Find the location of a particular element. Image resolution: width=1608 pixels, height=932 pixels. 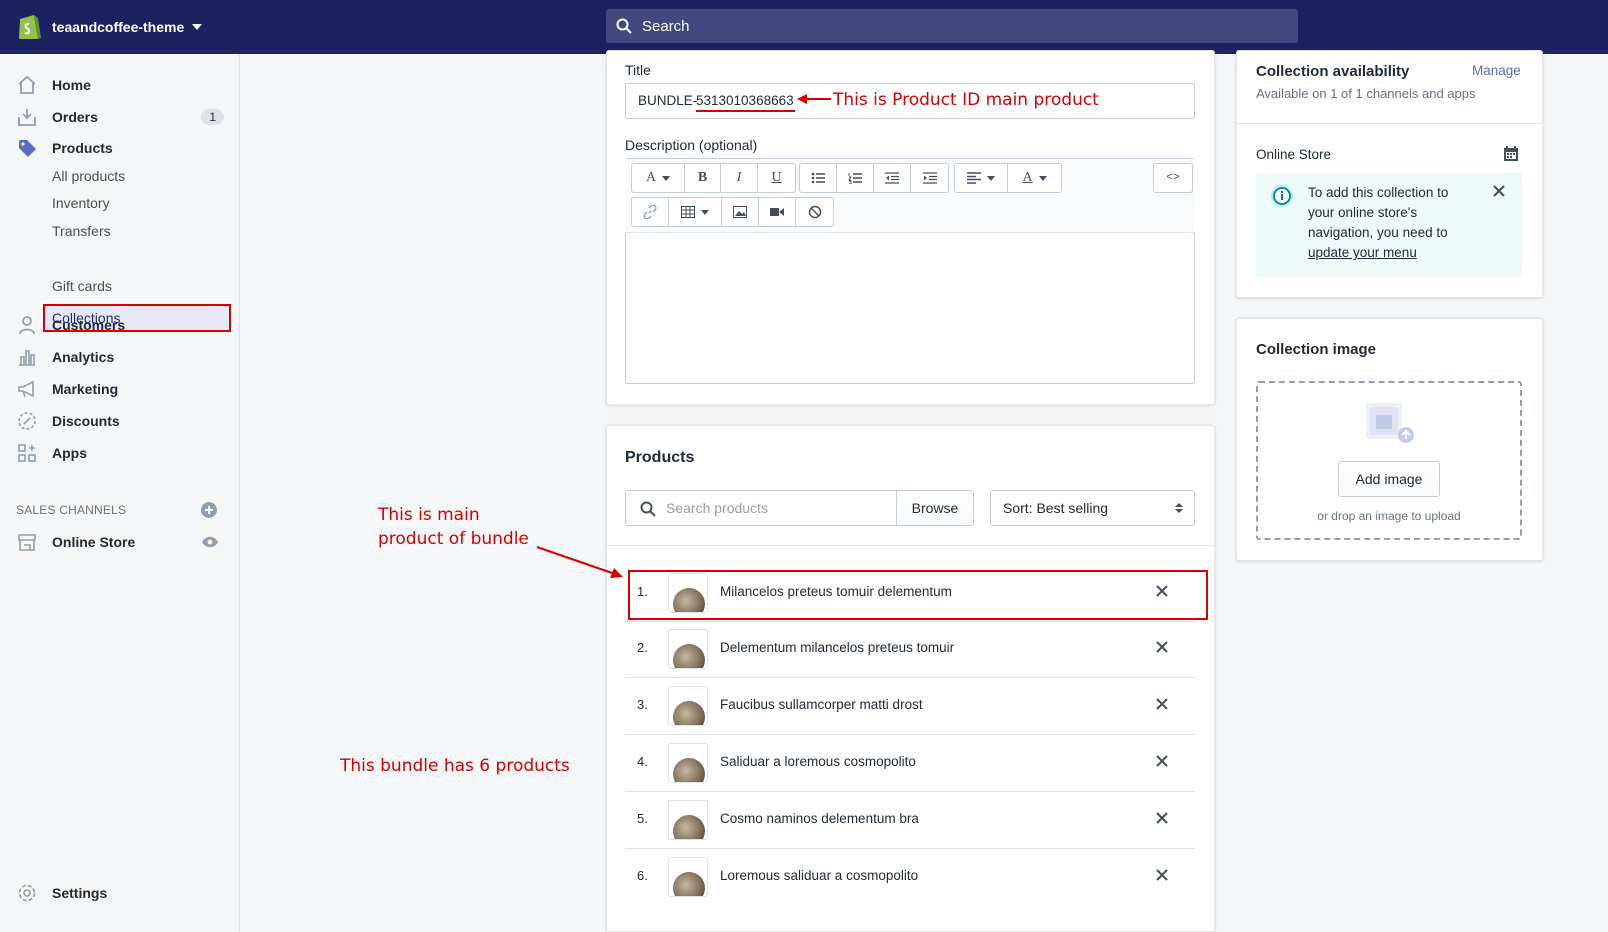

product-name: Faucibus sullamcorper matti drost is located at coordinates (821, 704).